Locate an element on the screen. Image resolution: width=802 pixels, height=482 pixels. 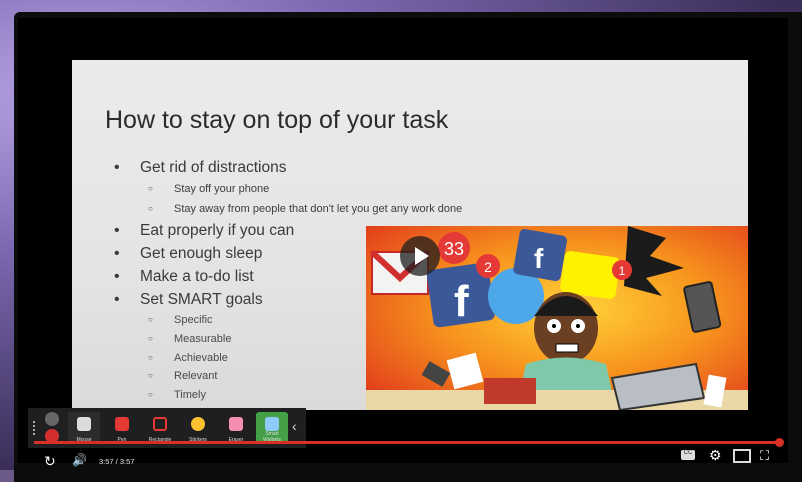
notification-badge-mail: 33 is located at coordinates (454, 248).